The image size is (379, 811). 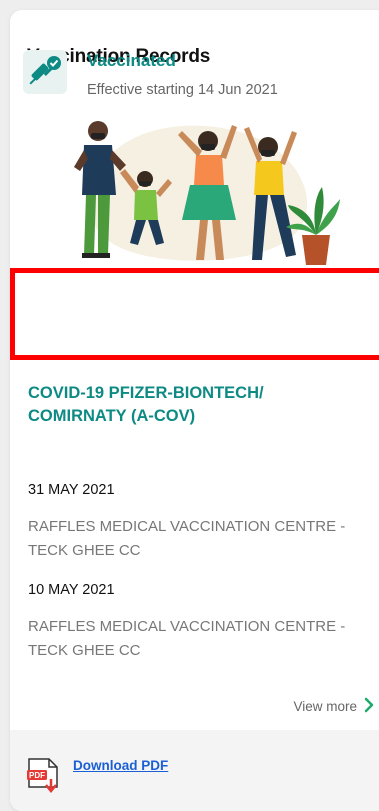 What do you see at coordinates (207, 193) in the screenshot?
I see `celebration-illustration` at bounding box center [207, 193].